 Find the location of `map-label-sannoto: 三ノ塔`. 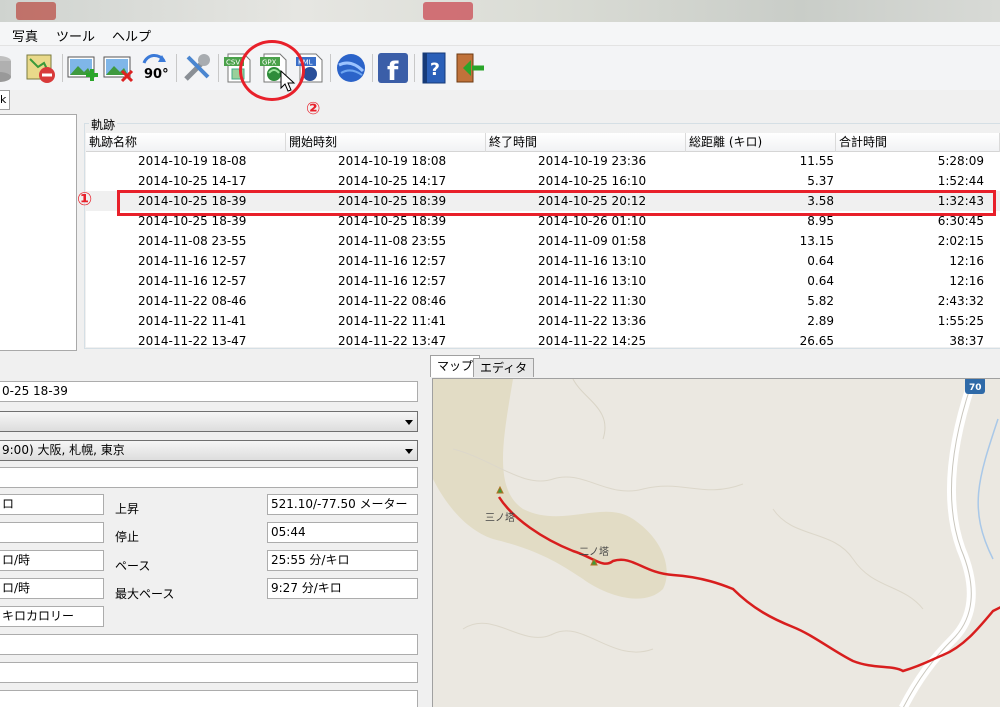

map-label-sannoto: 三ノ塔 is located at coordinates (500, 517).